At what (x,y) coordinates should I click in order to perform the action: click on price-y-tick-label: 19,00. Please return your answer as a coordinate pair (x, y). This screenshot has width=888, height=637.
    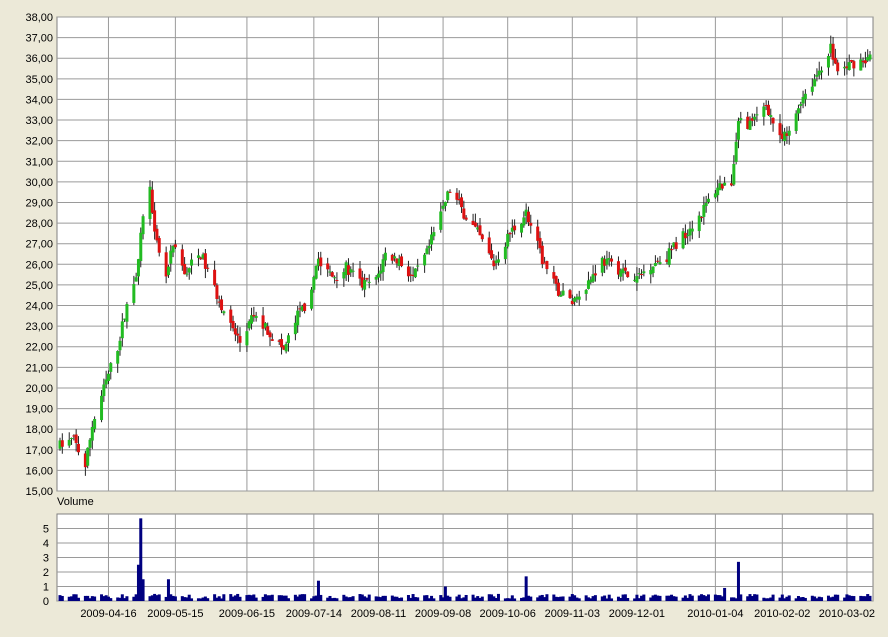
    Looking at the image, I should click on (39, 410).